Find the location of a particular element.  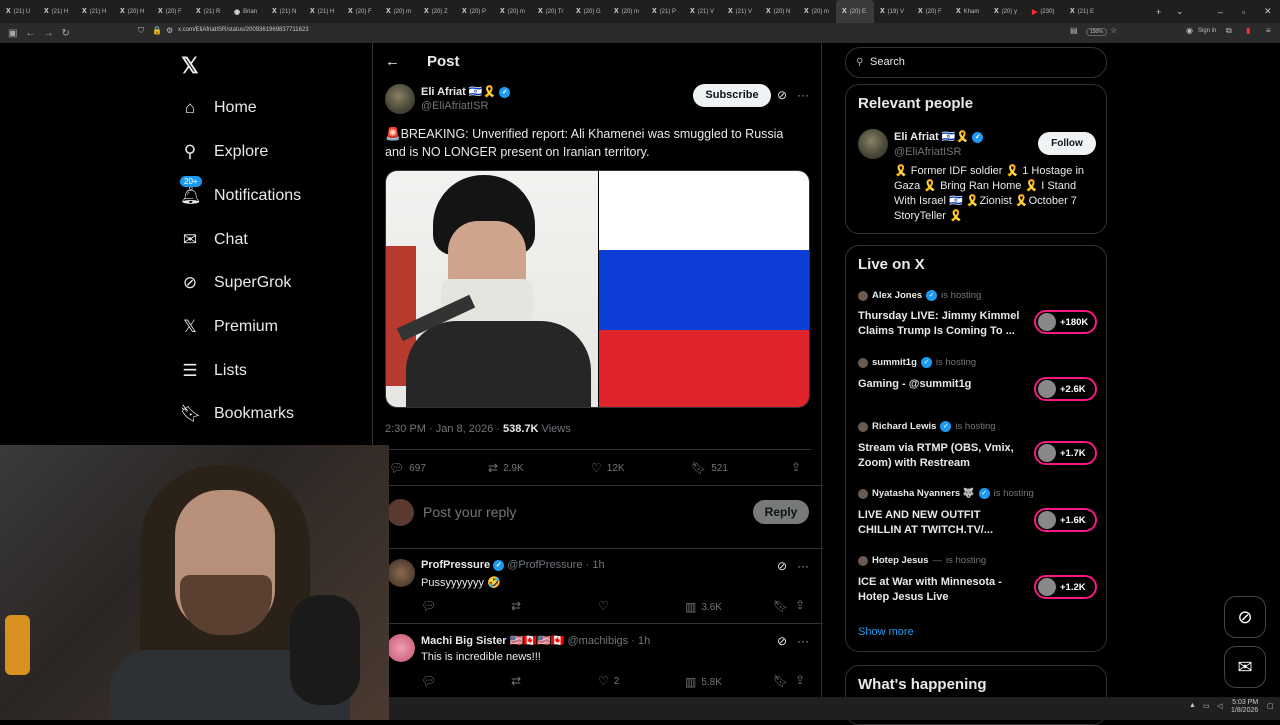

nav-explore: ⚲ Explore is located at coordinates (224, 152).